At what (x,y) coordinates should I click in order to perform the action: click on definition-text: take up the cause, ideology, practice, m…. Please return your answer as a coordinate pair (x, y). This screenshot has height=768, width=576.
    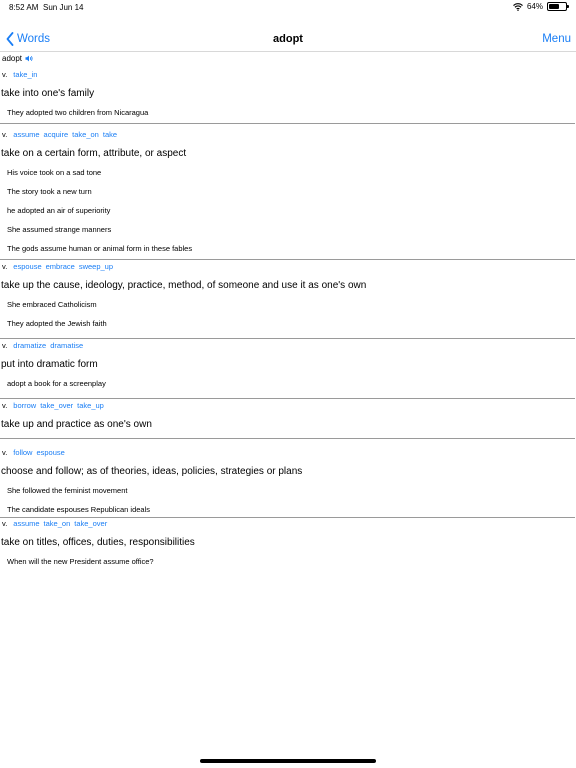
    Looking at the image, I should click on (184, 285).